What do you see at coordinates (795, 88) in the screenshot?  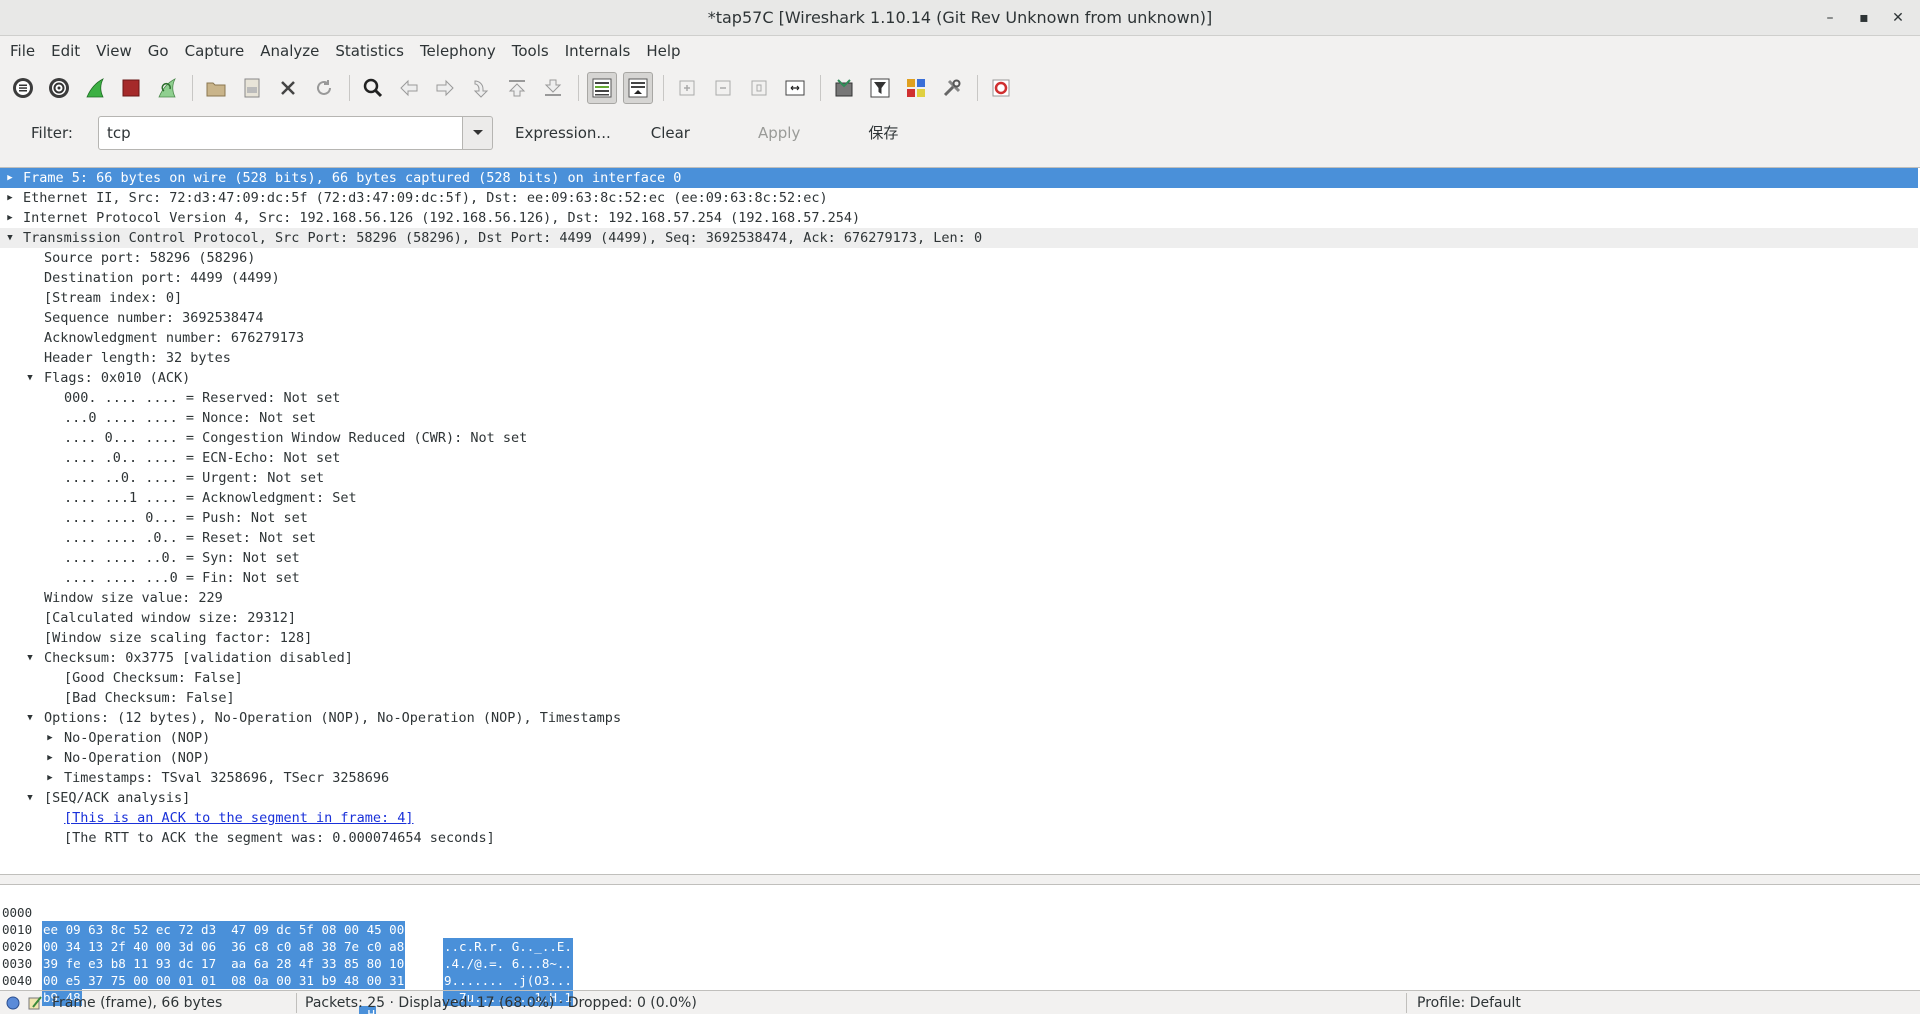 I see `resize-columns-button` at bounding box center [795, 88].